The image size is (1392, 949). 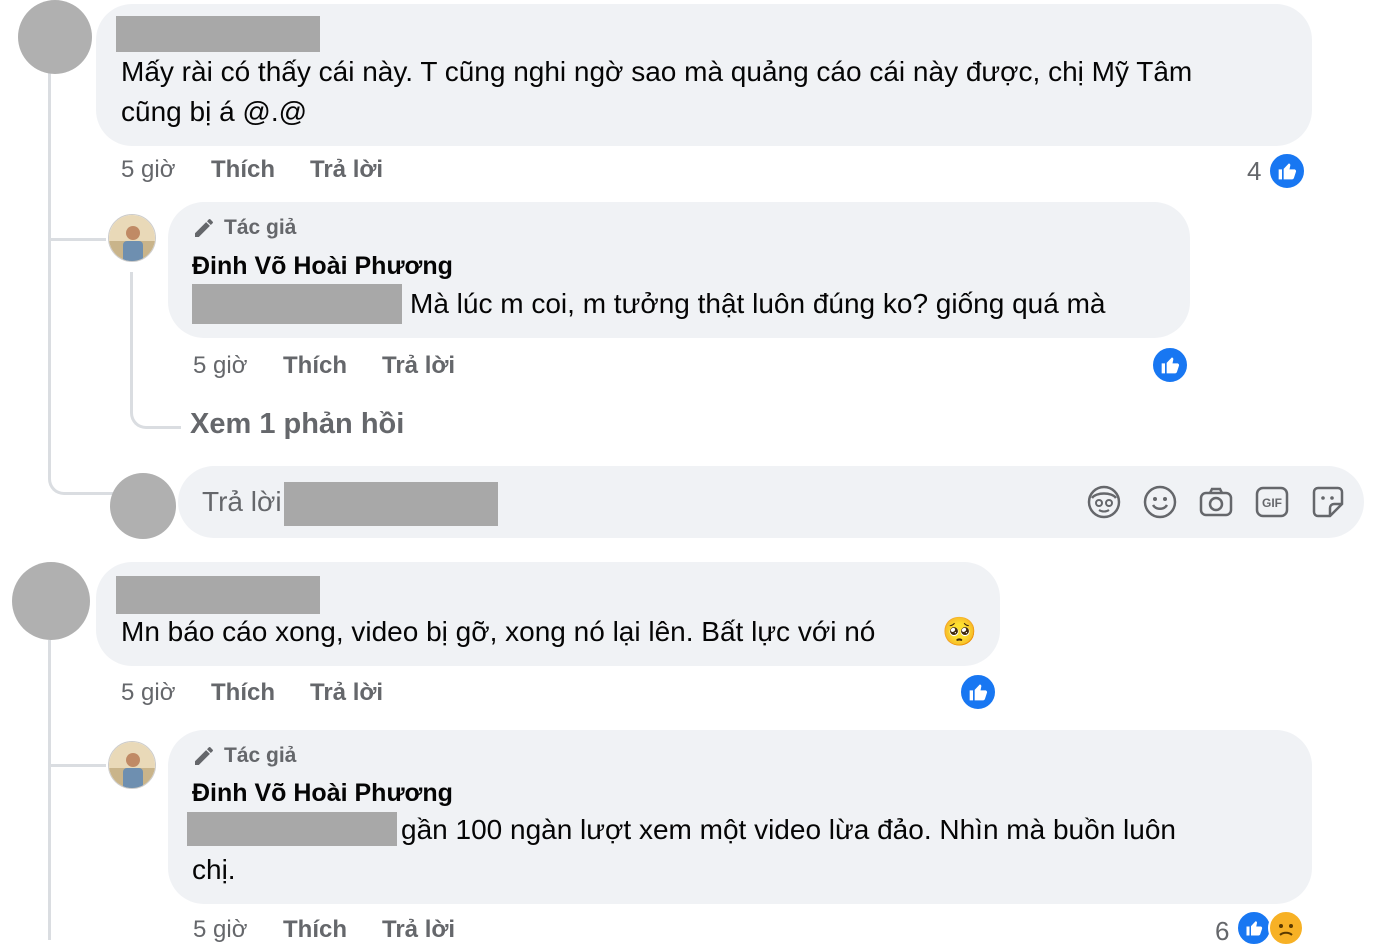 What do you see at coordinates (1160, 502) in the screenshot?
I see `emoji-icon` at bounding box center [1160, 502].